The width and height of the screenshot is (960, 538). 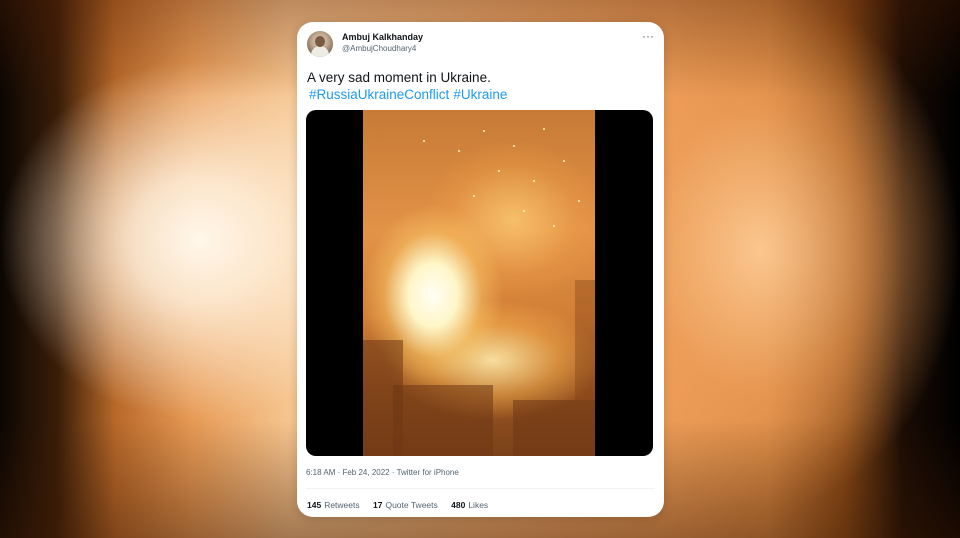 I want to click on retweets-stat: 145 Retweets, so click(x=333, y=505).